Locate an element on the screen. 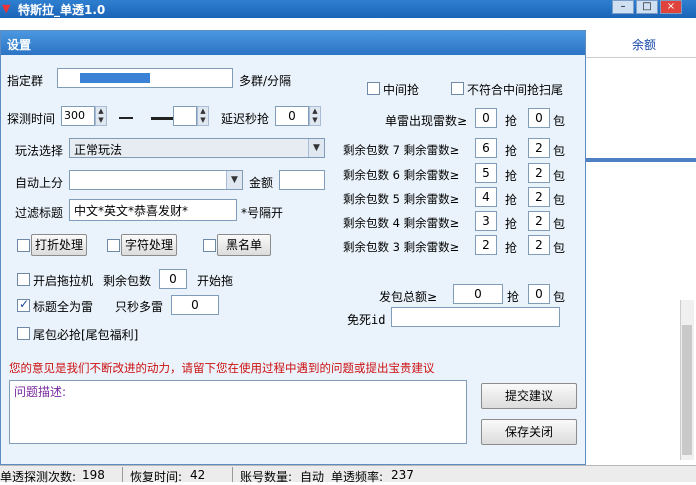  close-icon: × is located at coordinates (671, 7).